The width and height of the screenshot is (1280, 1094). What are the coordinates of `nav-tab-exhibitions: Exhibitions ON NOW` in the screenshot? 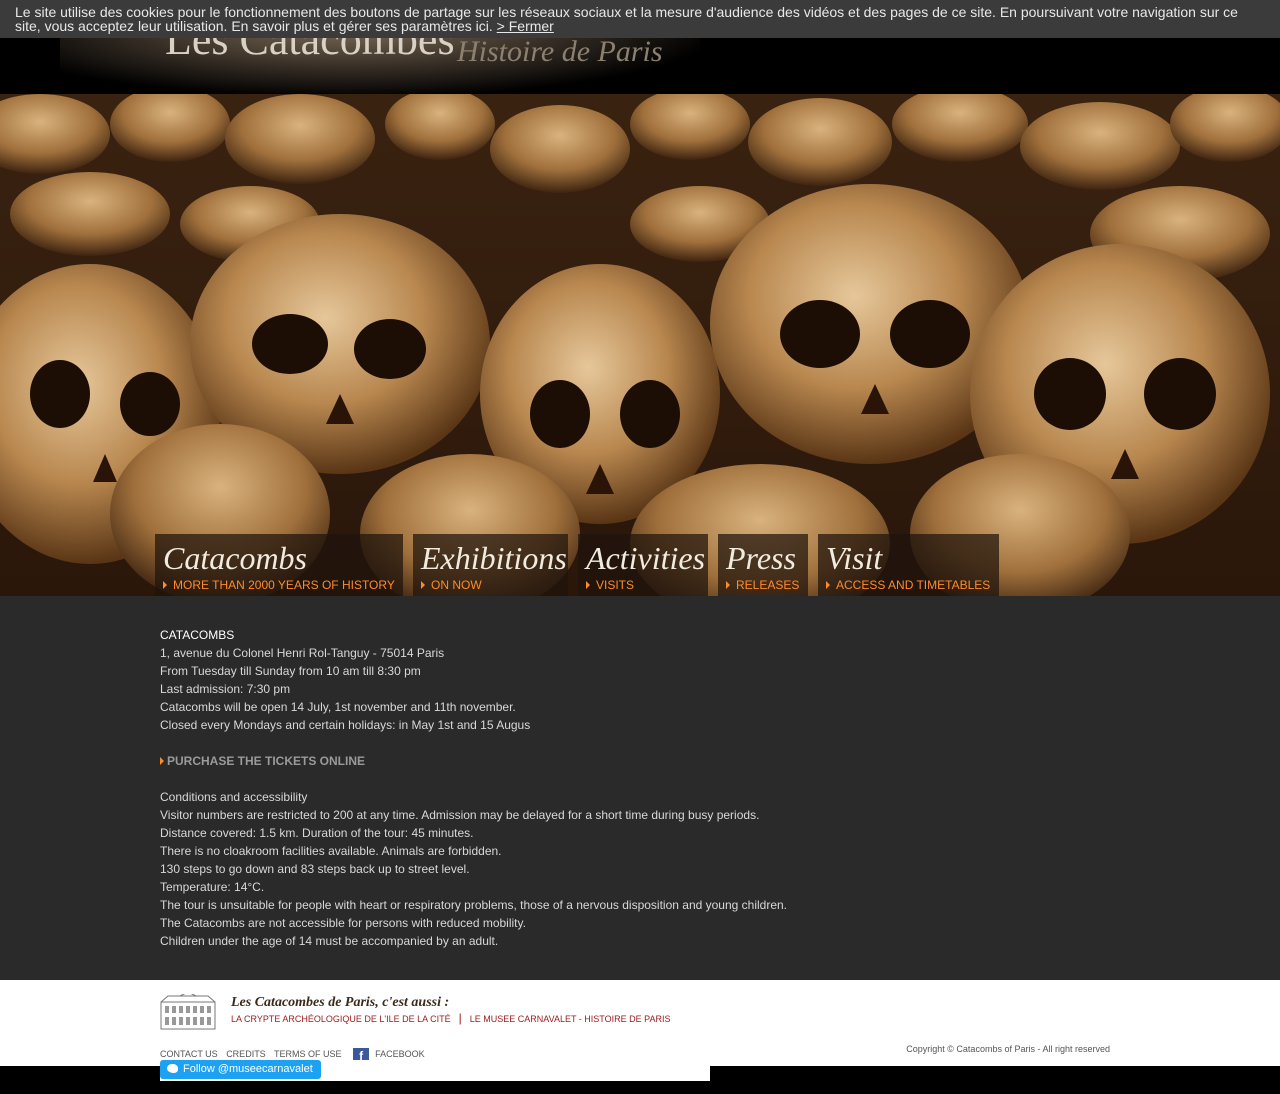 It's located at (490, 565).